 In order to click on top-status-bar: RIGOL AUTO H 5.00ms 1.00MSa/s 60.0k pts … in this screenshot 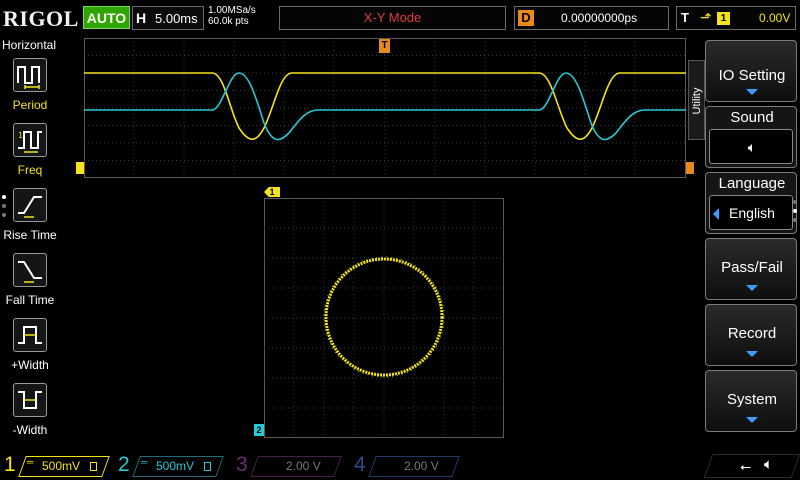, I will do `click(400, 18)`.